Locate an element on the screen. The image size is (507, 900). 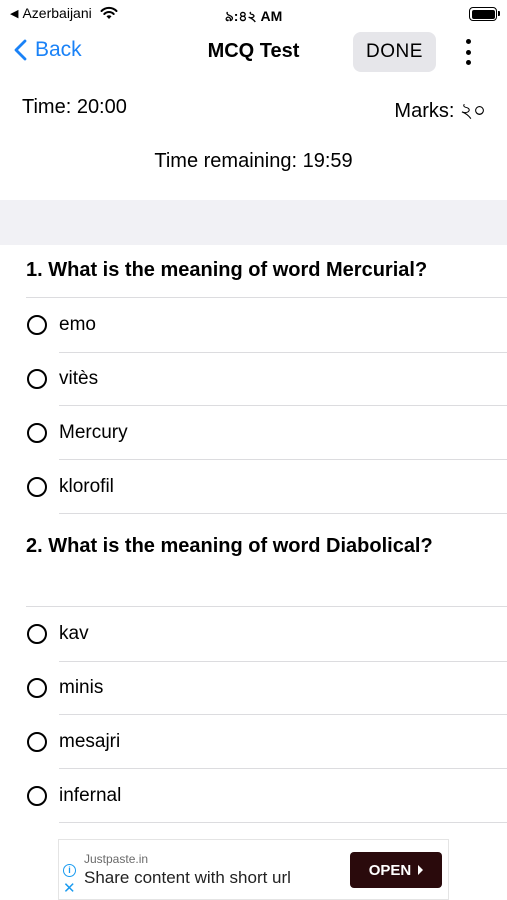
status-bar: ◀ Azerbaijani ৯:৪২ AM is located at coordinates (253, 14).